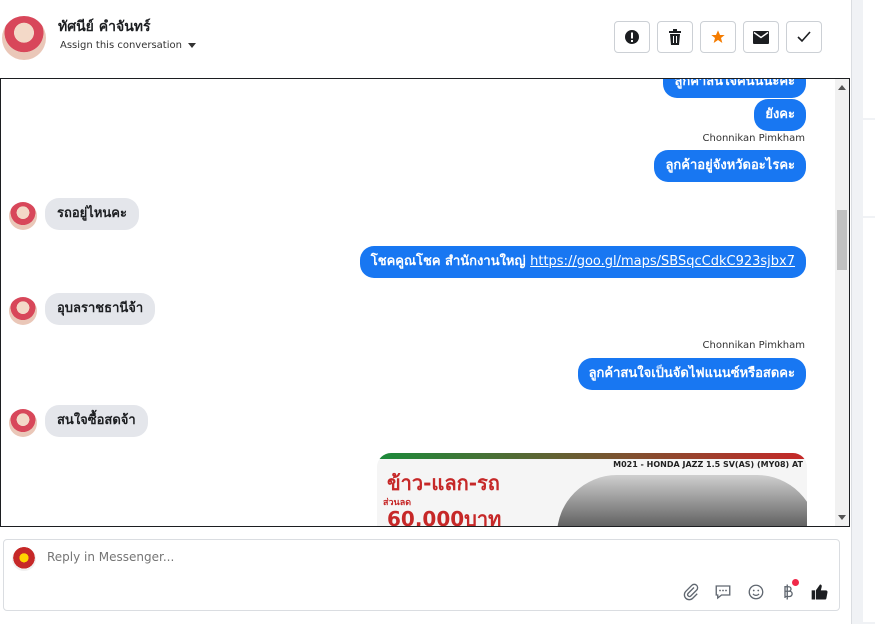  What do you see at coordinates (691, 374) in the screenshot?
I see `message-outgoing: ลูกค้าสนใจเป็นจัดไฟแนนซ์หรือสดคะ` at bounding box center [691, 374].